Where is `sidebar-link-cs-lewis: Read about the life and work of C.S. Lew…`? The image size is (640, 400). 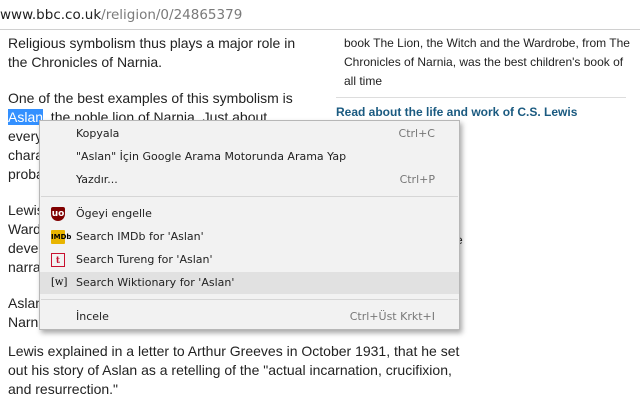
sidebar-link-cs-lewis: Read about the life and work of C.S. Lew… is located at coordinates (456, 112).